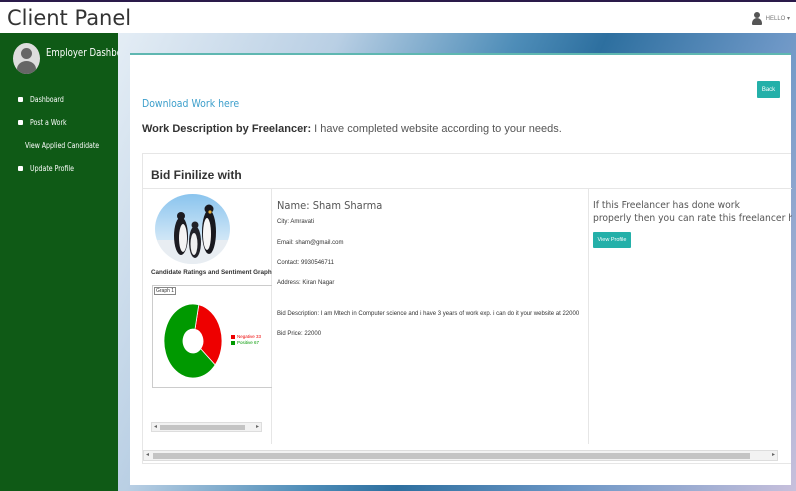 The width and height of the screenshot is (796, 491). Describe the element at coordinates (165, 291) in the screenshot. I see `graph-label: Graph 1` at that location.